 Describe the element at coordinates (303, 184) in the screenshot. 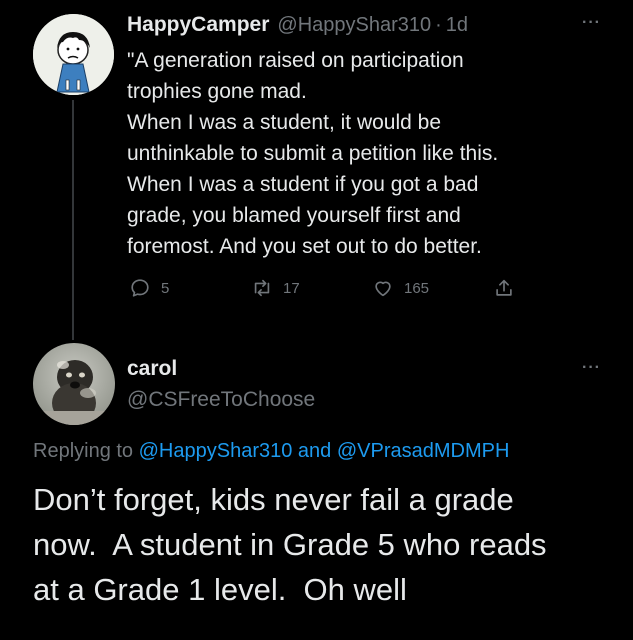

I see `parent-text-line: When I was a student if you got a bad` at that location.